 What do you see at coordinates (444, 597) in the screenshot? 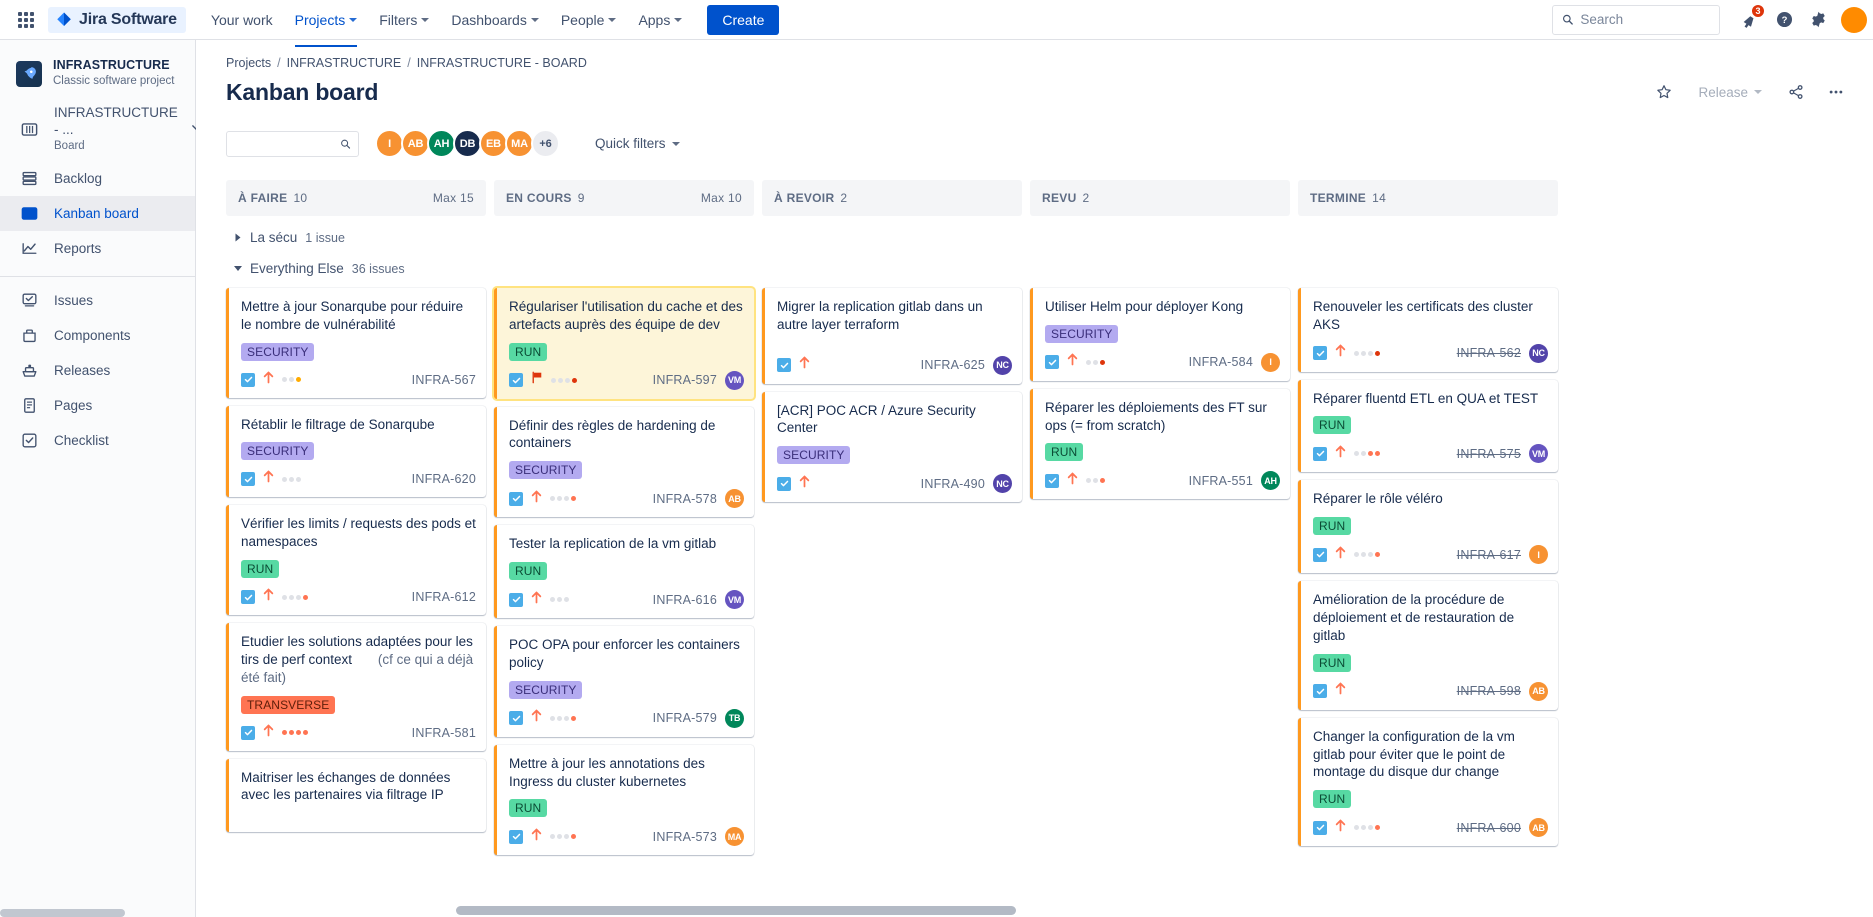
I see `issue-key: INFRA-612` at bounding box center [444, 597].